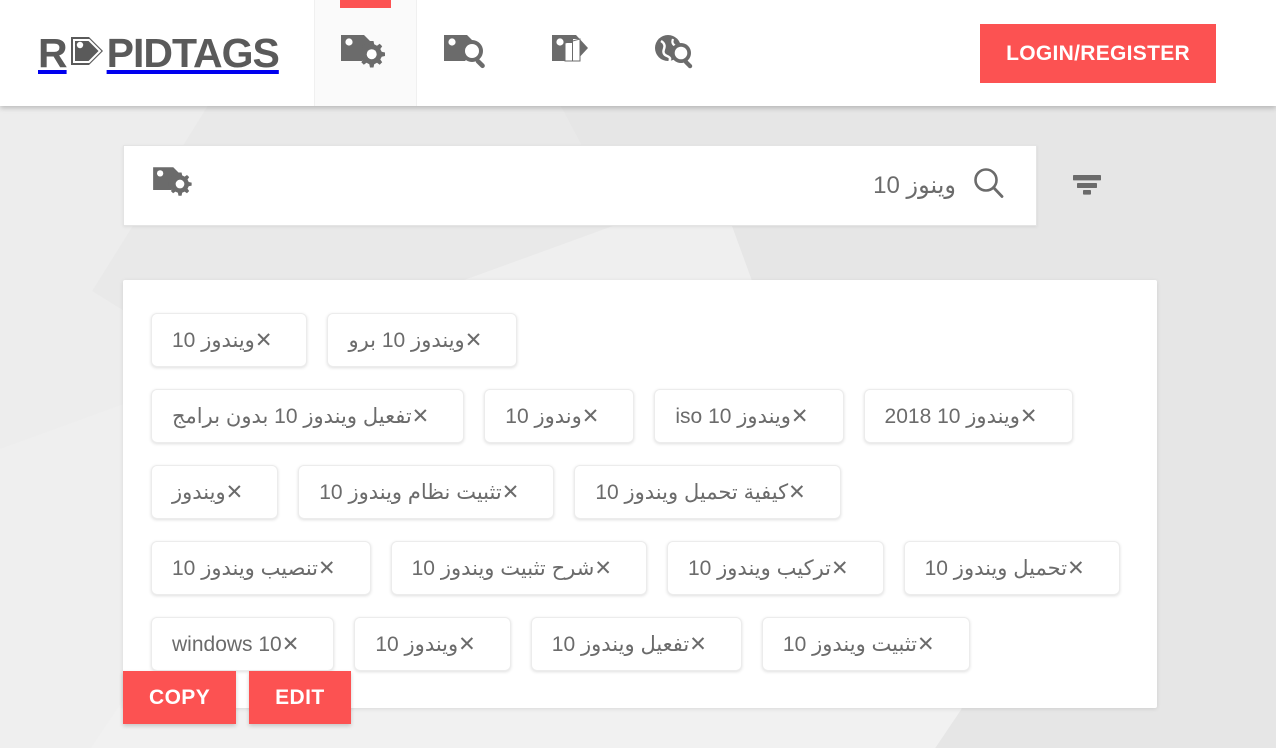  I want to click on tag-chip: ويندوز ✕, so click(215, 492).